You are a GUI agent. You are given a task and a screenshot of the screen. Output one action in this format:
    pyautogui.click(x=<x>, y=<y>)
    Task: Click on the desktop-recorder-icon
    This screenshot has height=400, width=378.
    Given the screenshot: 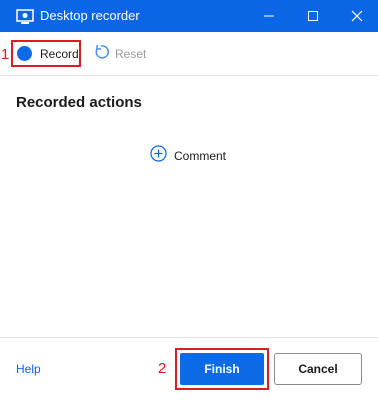 What is the action you would take?
    pyautogui.click(x=25, y=17)
    